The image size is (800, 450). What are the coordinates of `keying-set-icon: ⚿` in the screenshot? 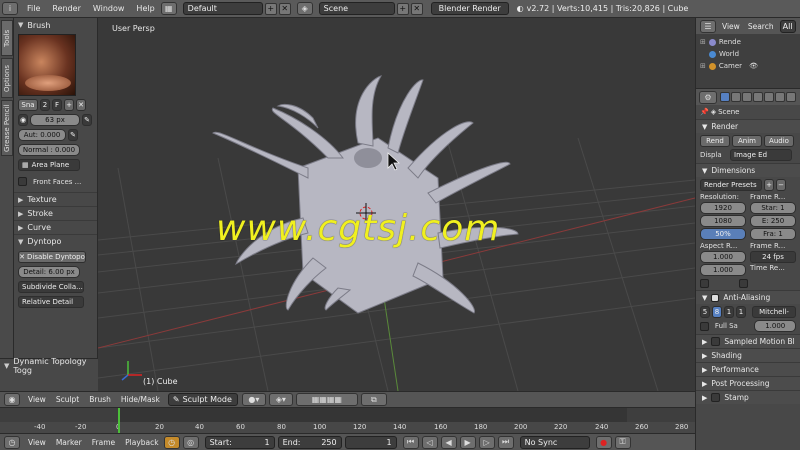 It's located at (622, 442).